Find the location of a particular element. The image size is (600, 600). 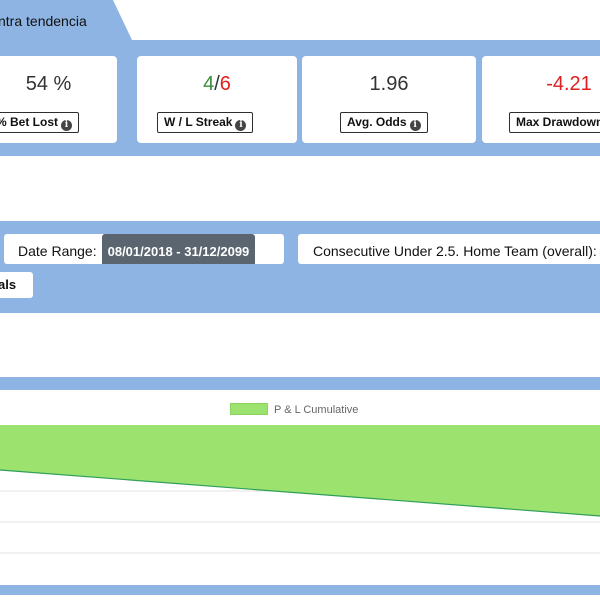

date-range-filter: Date Range: 08/01/2018 - 31/12/2099 is located at coordinates (144, 249).